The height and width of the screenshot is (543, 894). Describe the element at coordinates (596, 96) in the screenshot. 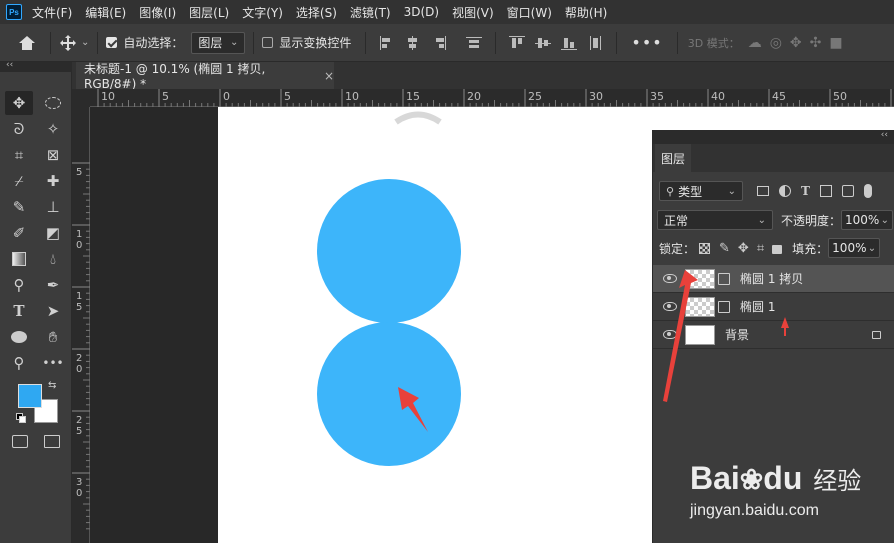

I see `ruler-label: 30` at that location.